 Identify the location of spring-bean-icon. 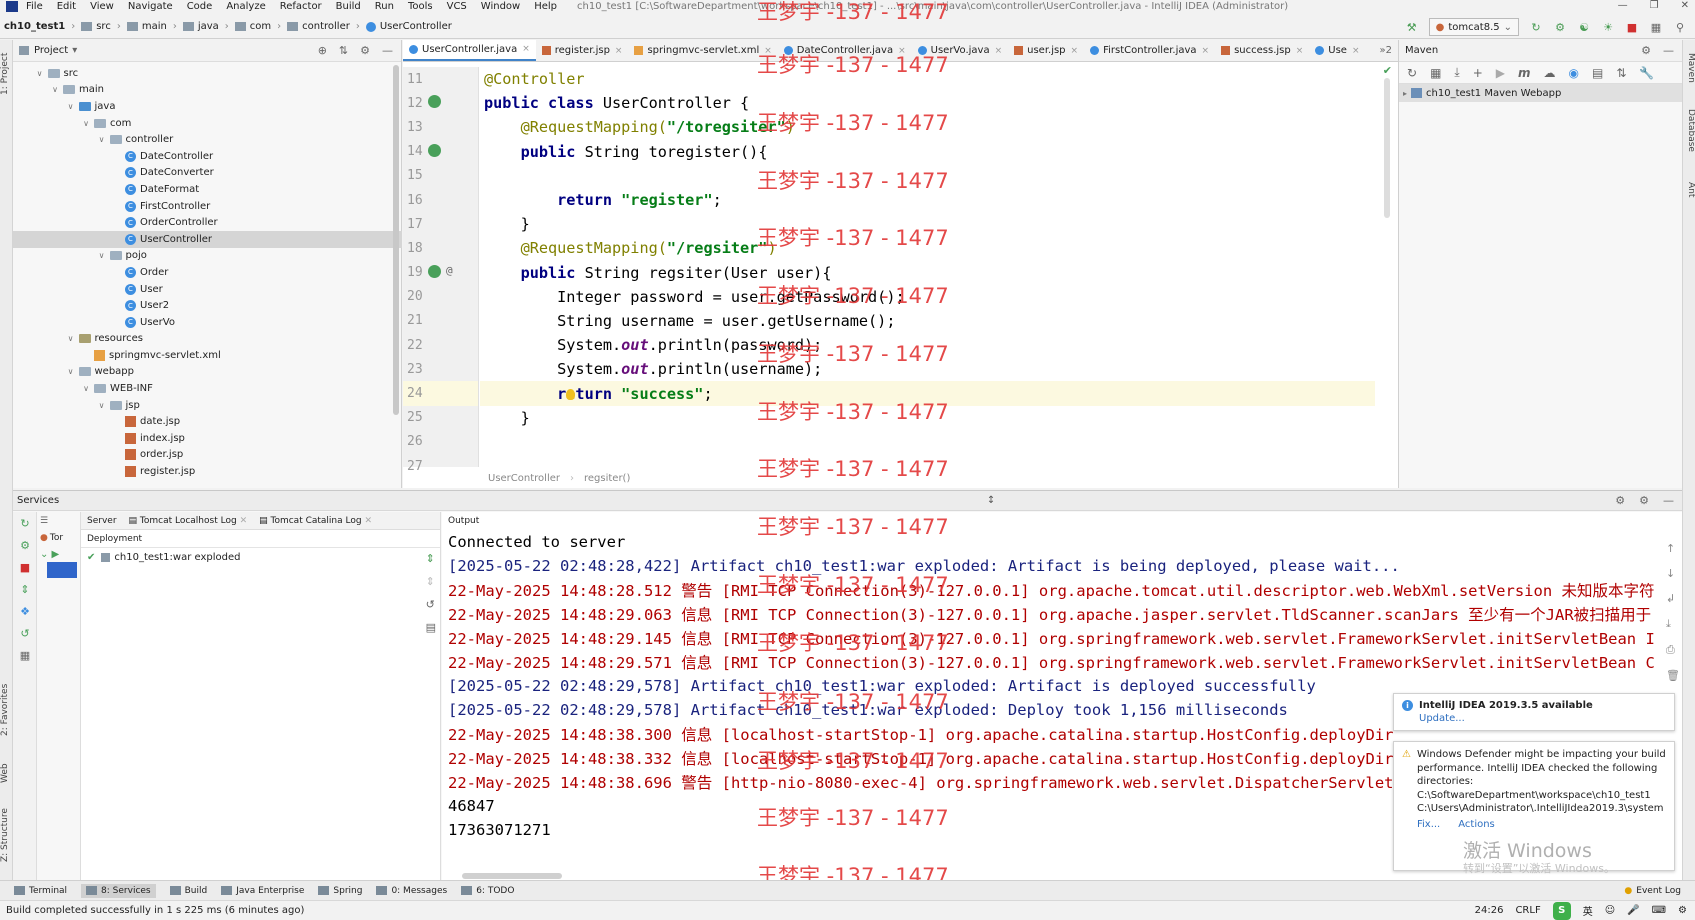
(434, 271).